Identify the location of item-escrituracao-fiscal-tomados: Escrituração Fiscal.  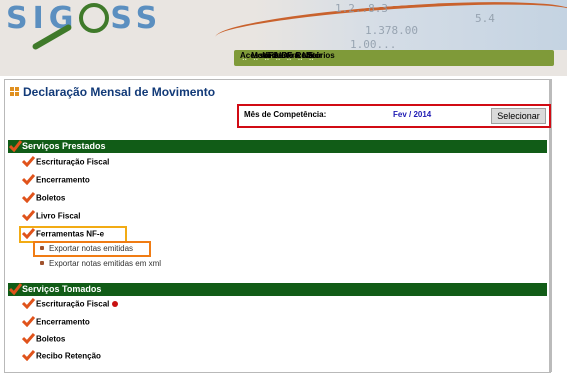
(70, 304).